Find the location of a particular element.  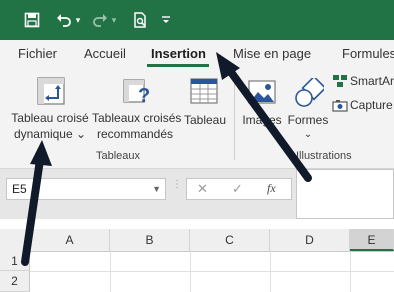

recommended-pivot-label-2: recommandés is located at coordinates (135, 134).